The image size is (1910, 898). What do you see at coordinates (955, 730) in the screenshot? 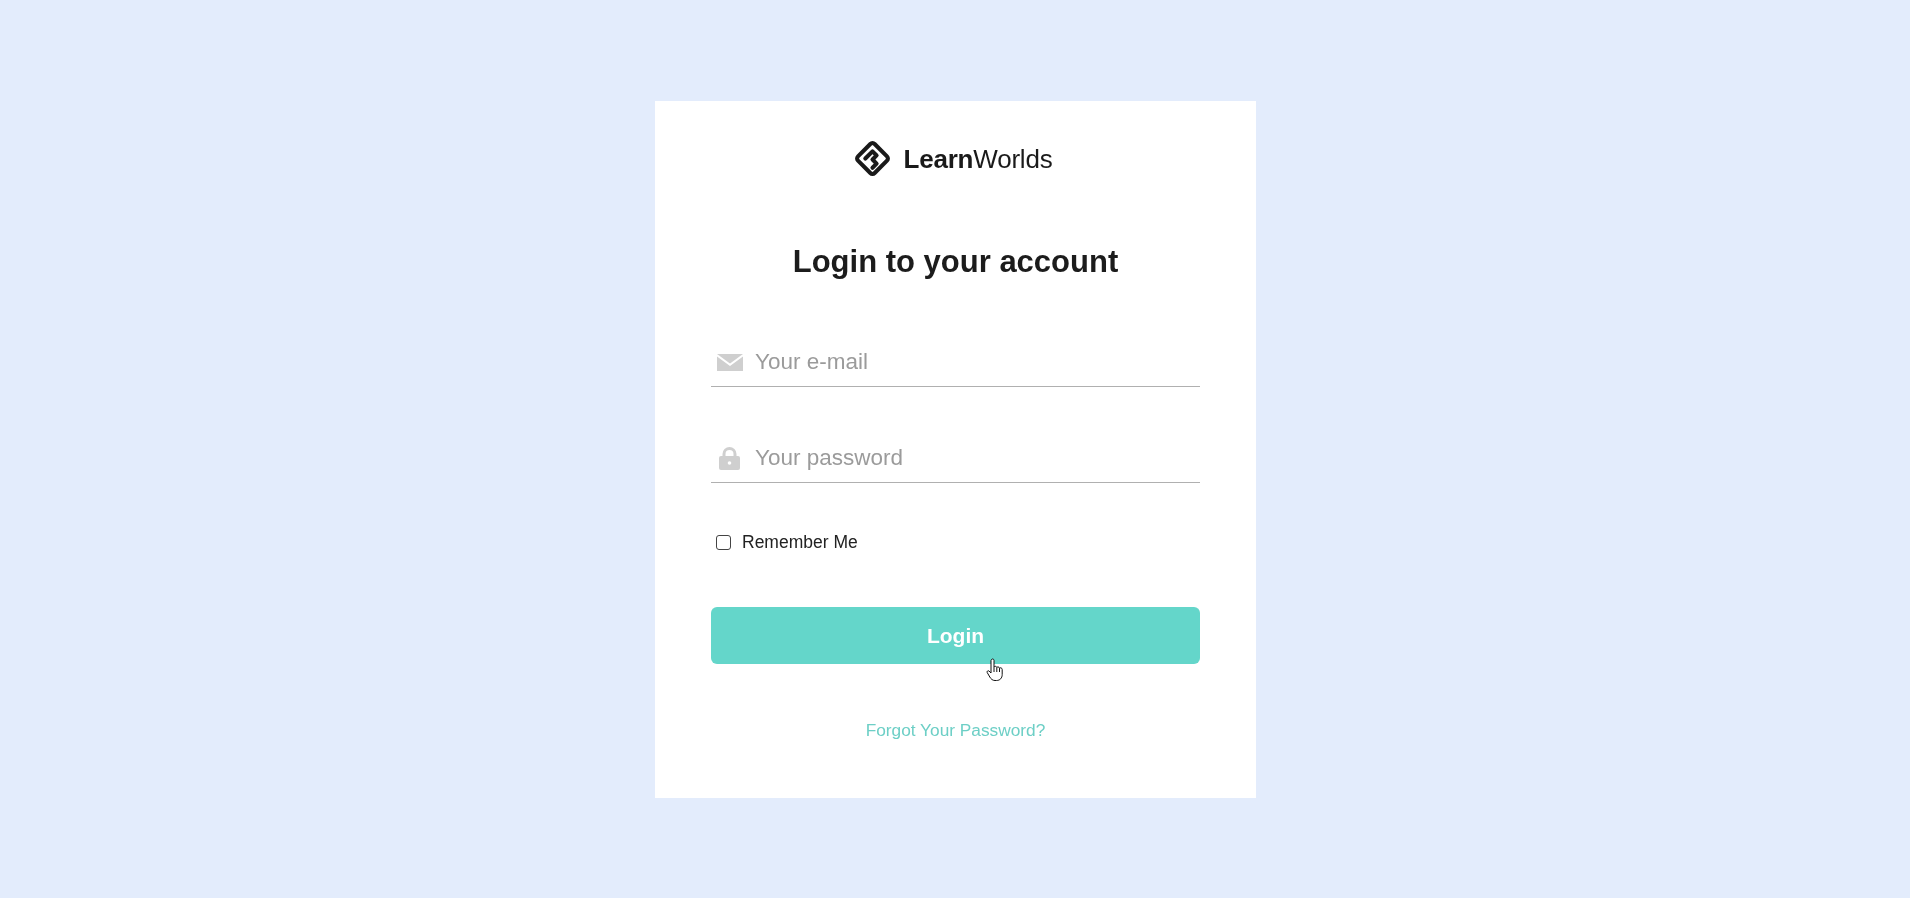
I see `forgot-password-link: Forgot Your Password?` at bounding box center [955, 730].